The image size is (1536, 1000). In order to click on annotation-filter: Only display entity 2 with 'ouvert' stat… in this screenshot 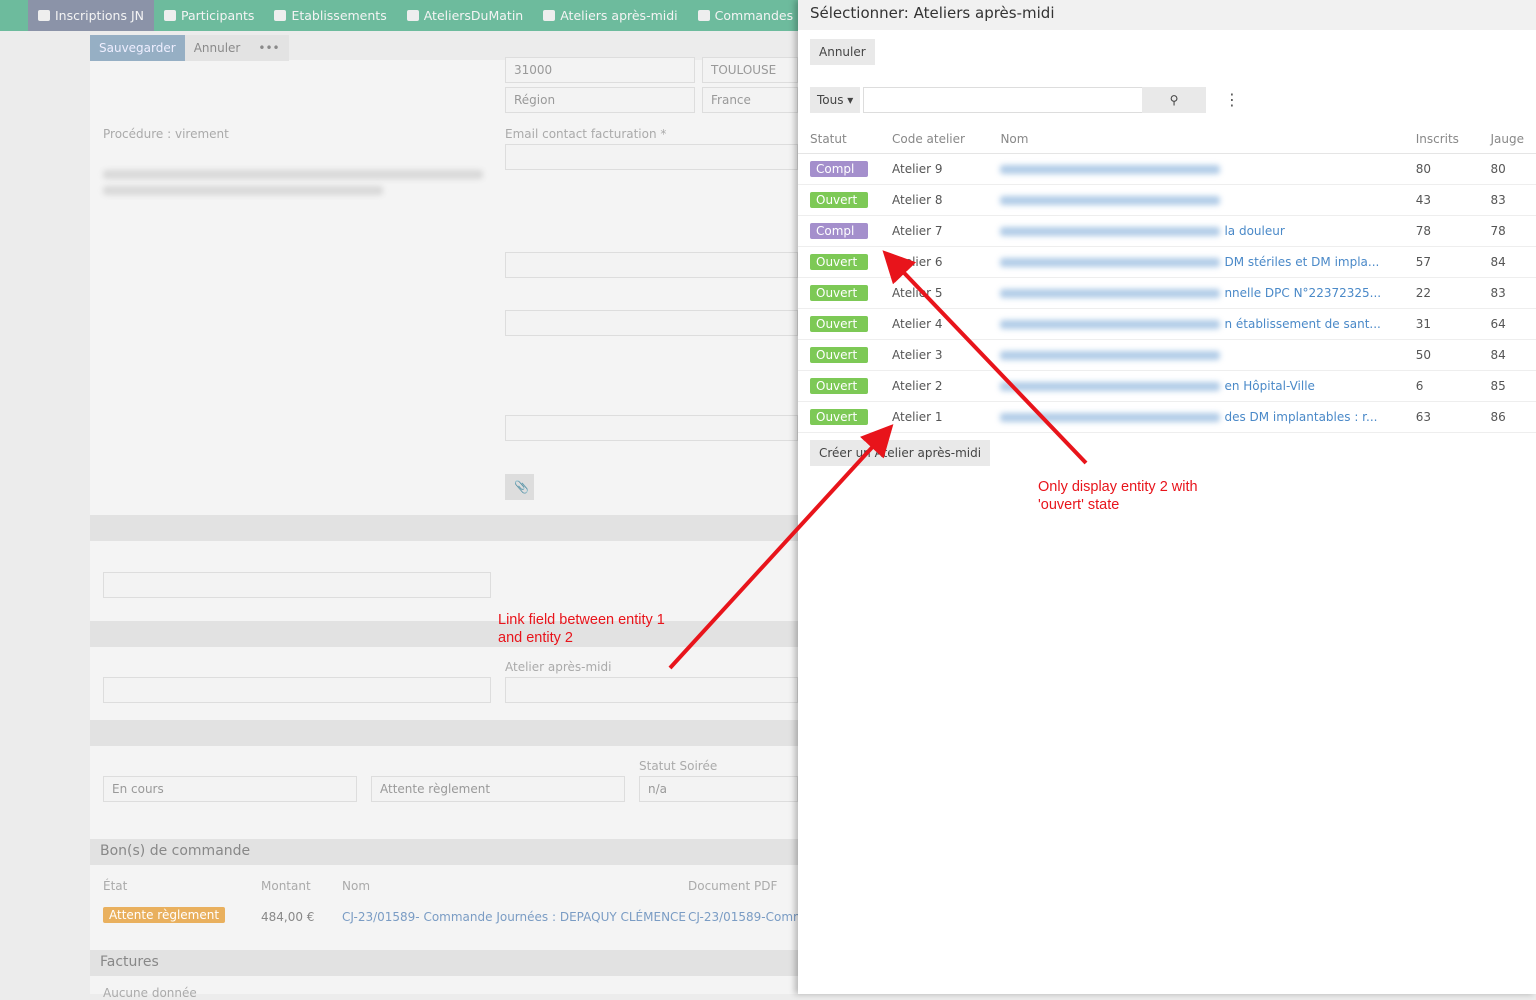, I will do `click(1133, 496)`.